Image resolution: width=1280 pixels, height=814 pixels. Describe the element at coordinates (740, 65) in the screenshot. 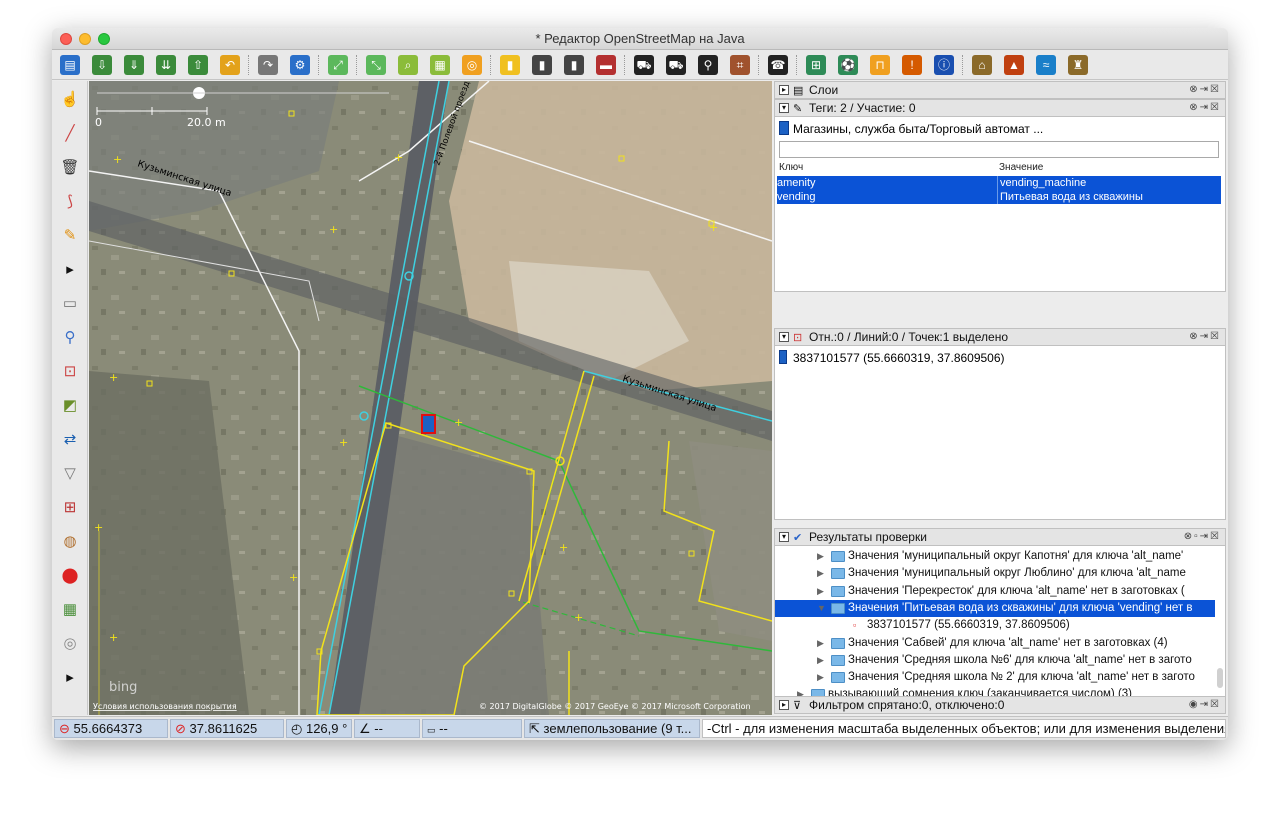

I see `railway-icon: ⌗` at that location.